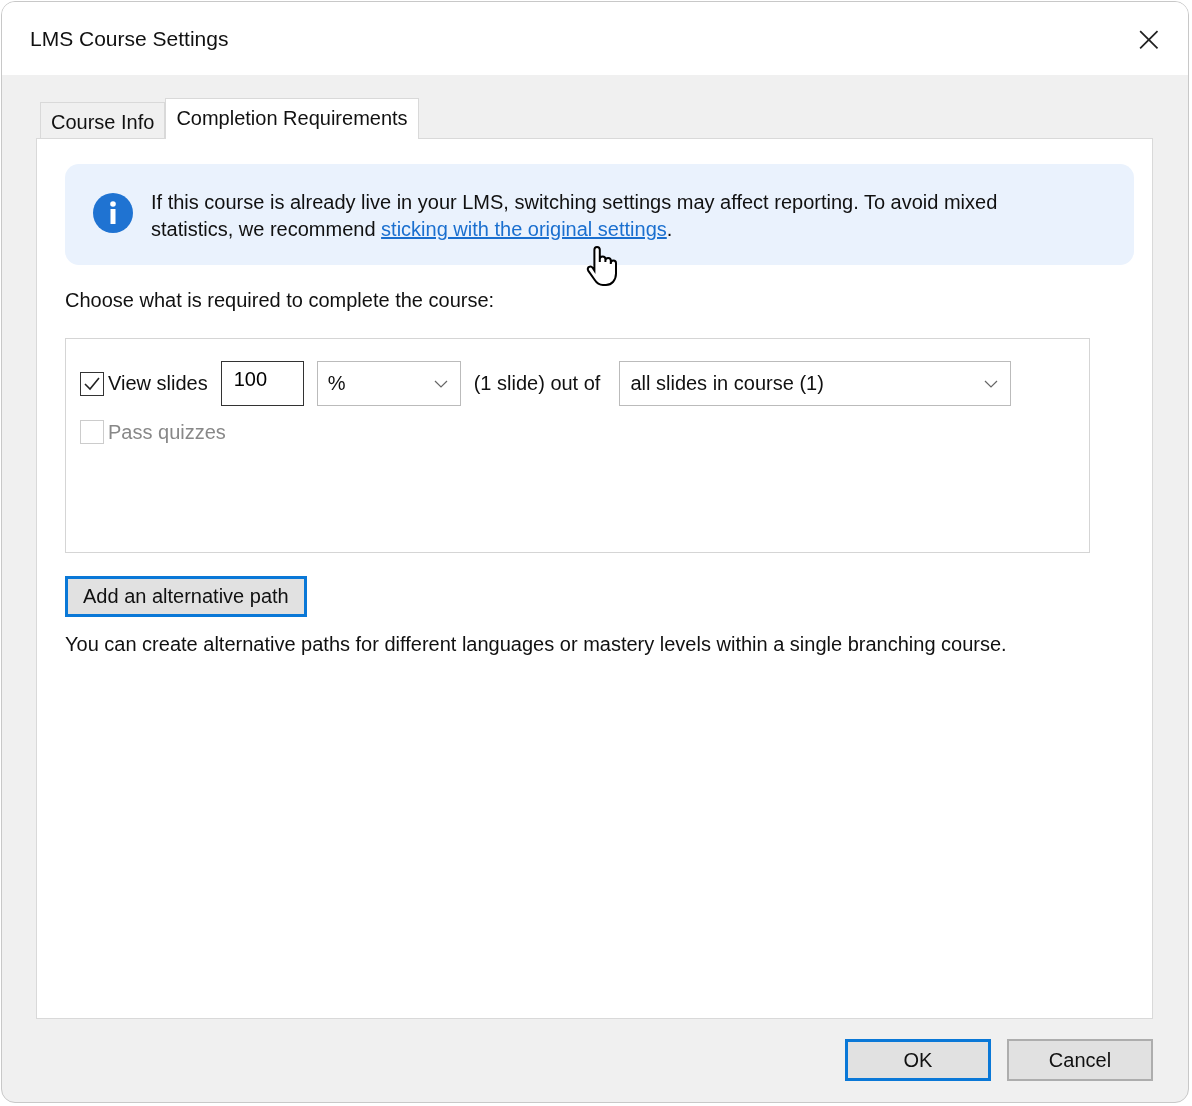 The image size is (1192, 1106). What do you see at coordinates (92, 383) in the screenshot?
I see `checkbox` at bounding box center [92, 383].